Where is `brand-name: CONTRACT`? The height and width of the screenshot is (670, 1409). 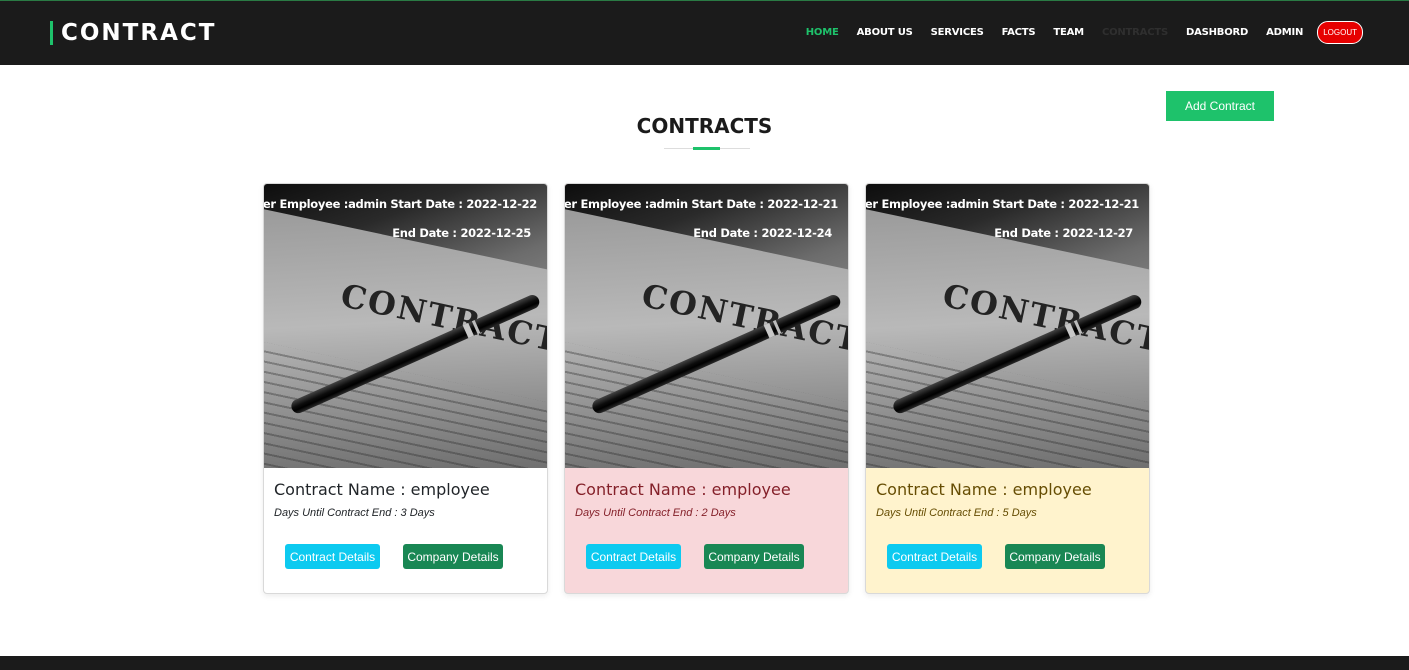
brand-name: CONTRACT is located at coordinates (139, 33).